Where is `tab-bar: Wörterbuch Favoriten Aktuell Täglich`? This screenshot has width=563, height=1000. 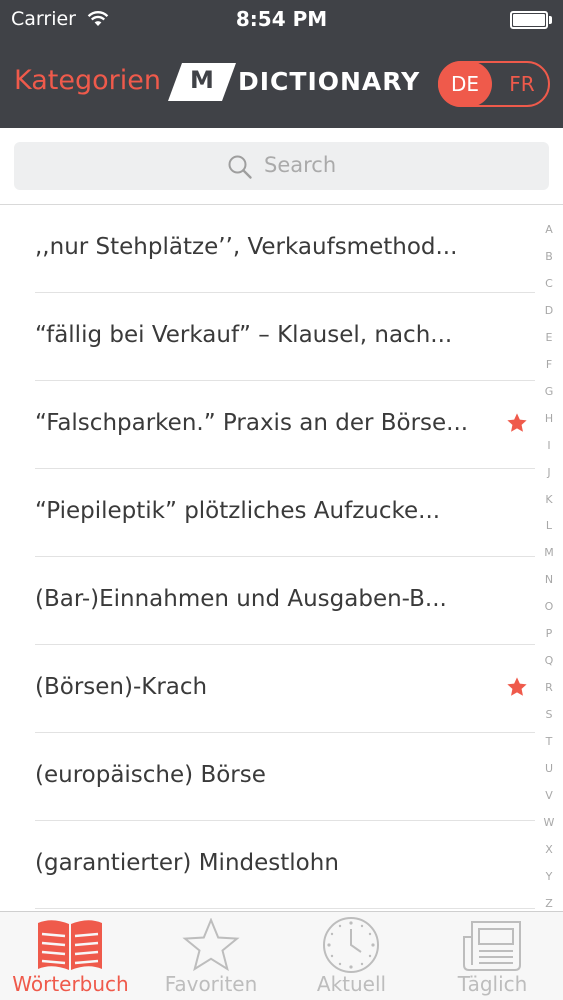 tab-bar: Wörterbuch Favoriten Aktuell Täglich is located at coordinates (281, 955).